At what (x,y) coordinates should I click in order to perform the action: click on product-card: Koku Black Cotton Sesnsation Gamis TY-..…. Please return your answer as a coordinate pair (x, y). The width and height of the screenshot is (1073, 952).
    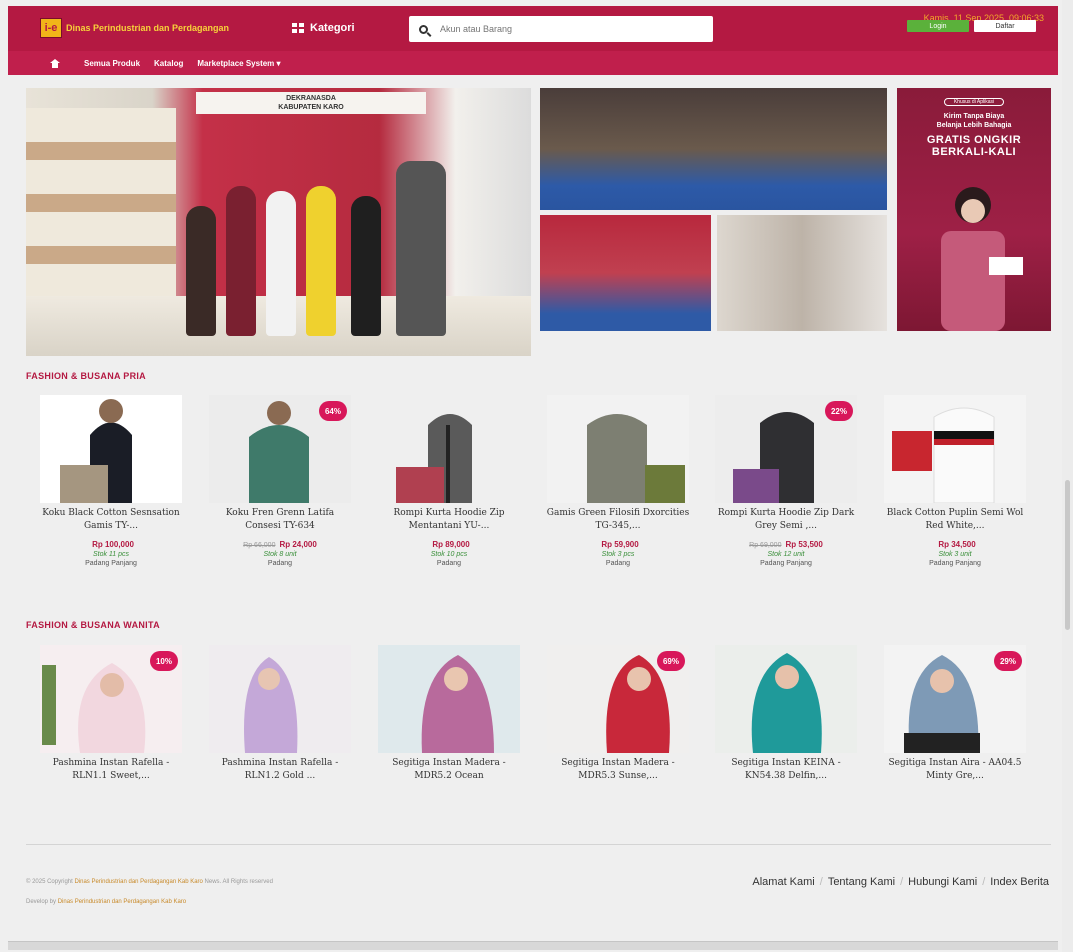
    Looking at the image, I should click on (111, 481).